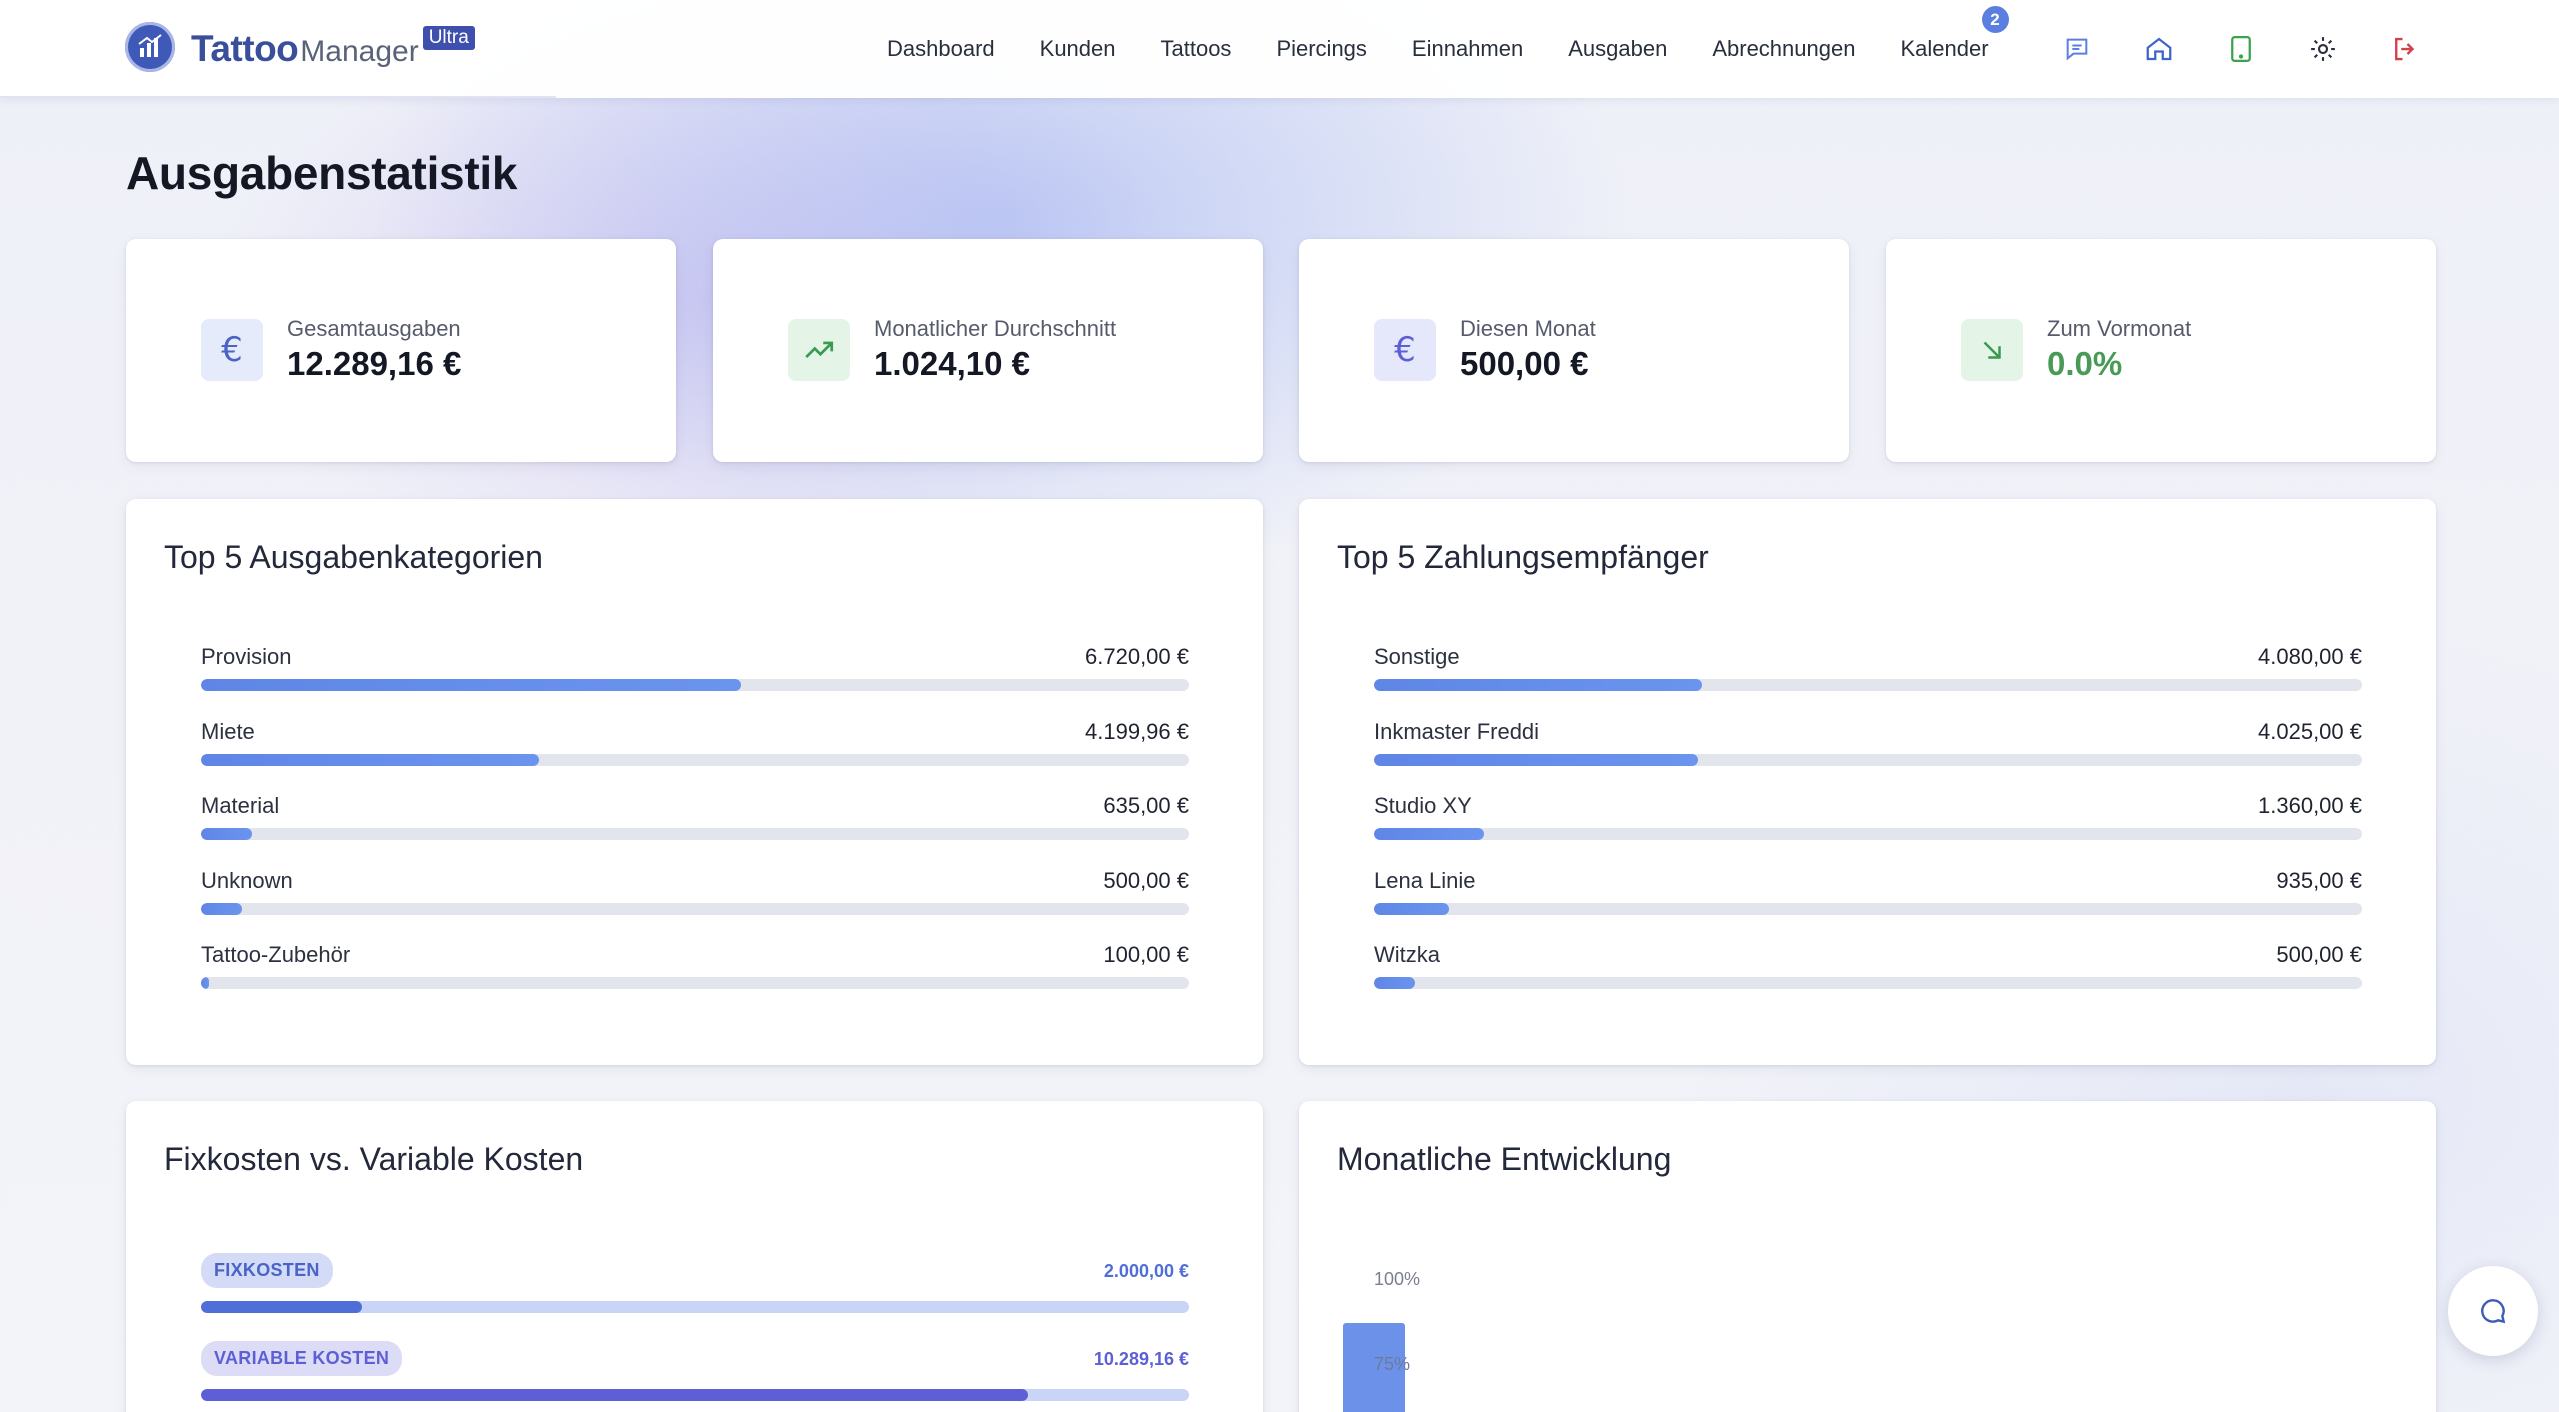 The image size is (2559, 1412). What do you see at coordinates (1504, 1159) in the screenshot?
I see `panel-title: Monatliche Entwicklung` at bounding box center [1504, 1159].